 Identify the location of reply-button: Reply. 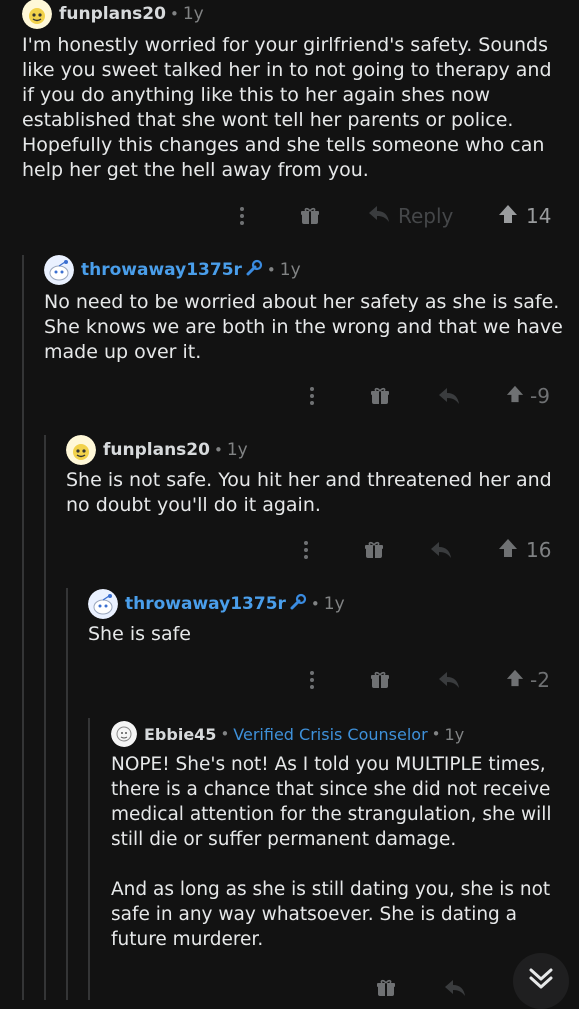
(410, 216).